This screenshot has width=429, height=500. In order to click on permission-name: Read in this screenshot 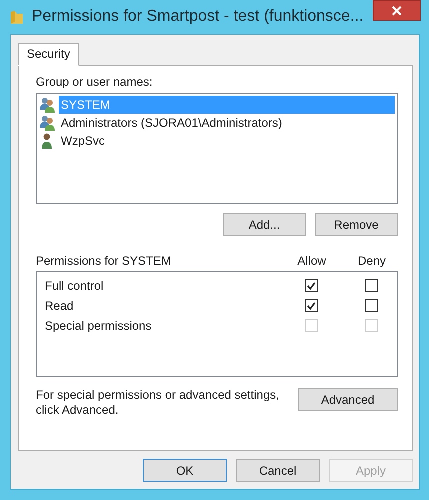, I will do `click(60, 305)`.